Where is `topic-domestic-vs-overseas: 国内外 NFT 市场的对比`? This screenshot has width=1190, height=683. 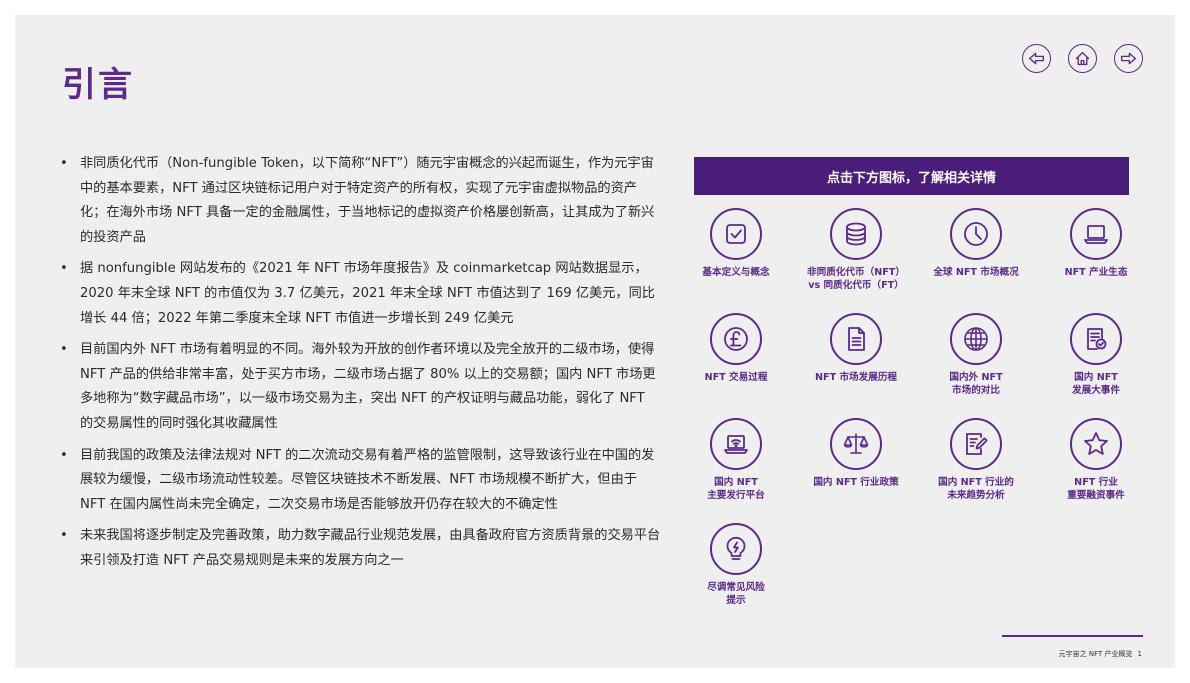
topic-domestic-vs-overseas: 国内外 NFT 市场的对比 is located at coordinates (976, 365).